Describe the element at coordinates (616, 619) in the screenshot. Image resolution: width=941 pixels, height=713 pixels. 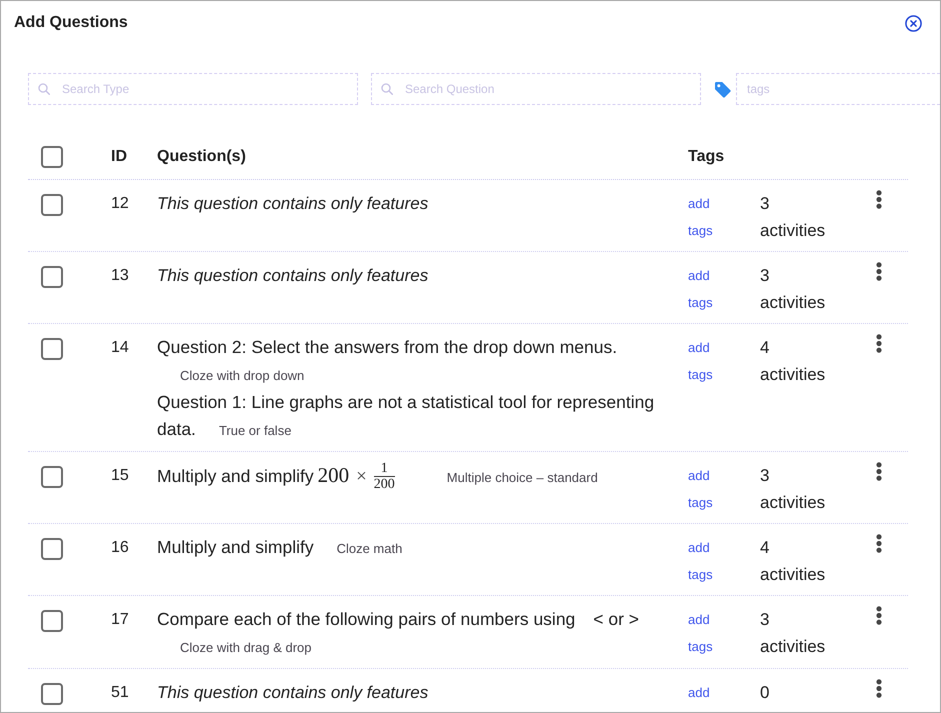
I see `math-text: < or >` at that location.